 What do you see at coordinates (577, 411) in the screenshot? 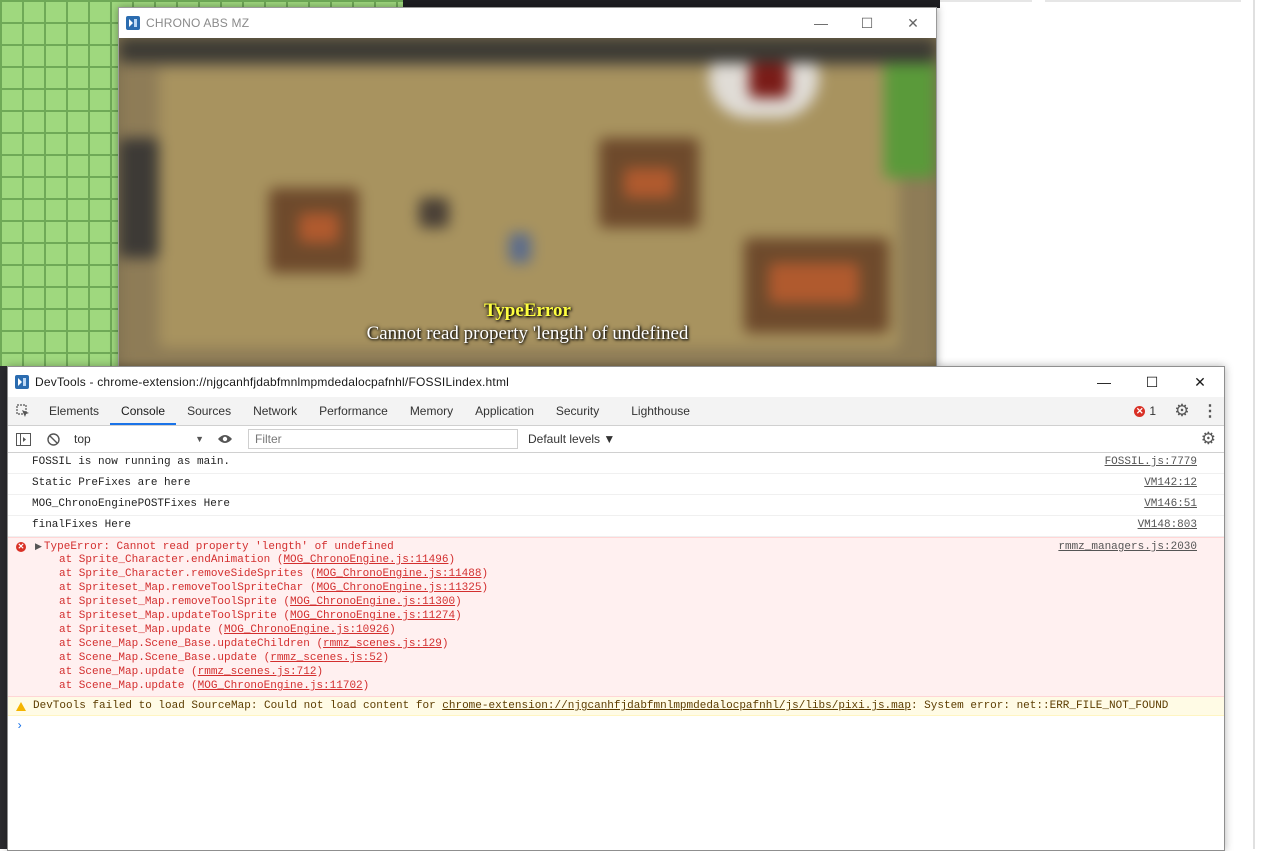
I see `tab-security: Security` at bounding box center [577, 411].